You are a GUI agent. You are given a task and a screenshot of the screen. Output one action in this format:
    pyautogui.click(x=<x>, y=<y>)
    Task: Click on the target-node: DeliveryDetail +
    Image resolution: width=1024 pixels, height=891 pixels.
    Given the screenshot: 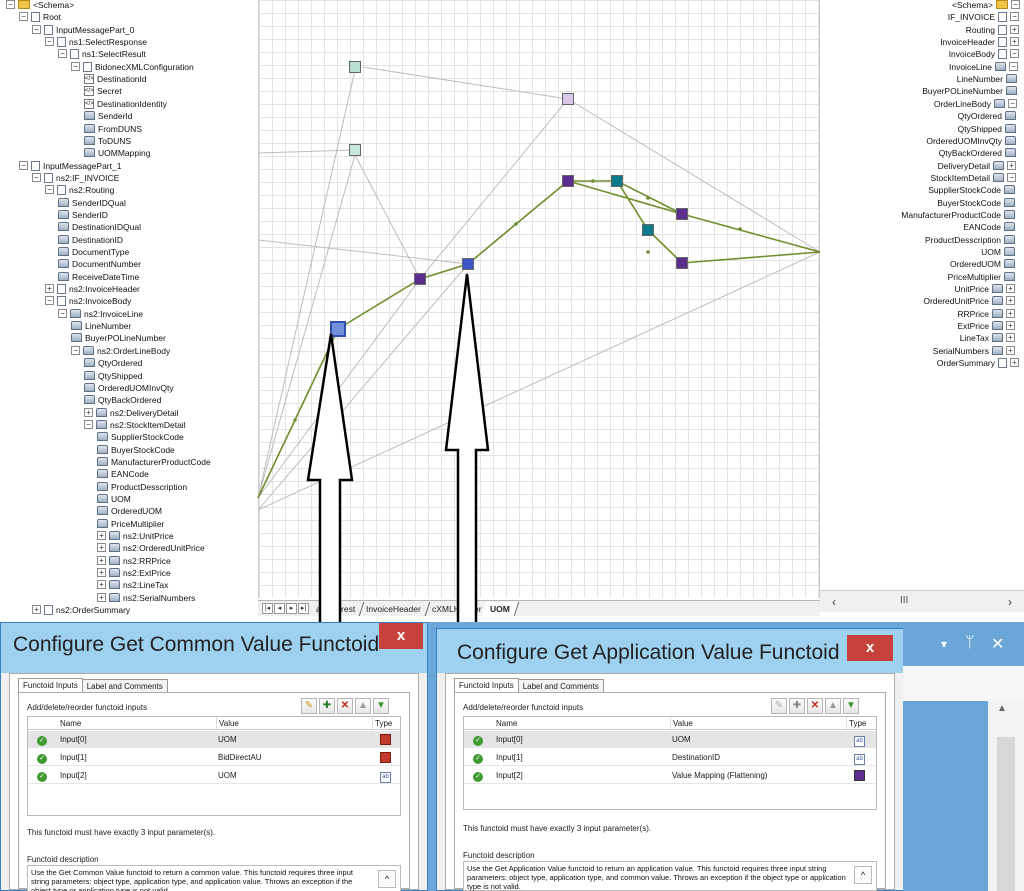 What is the action you would take?
    pyautogui.click(x=977, y=166)
    